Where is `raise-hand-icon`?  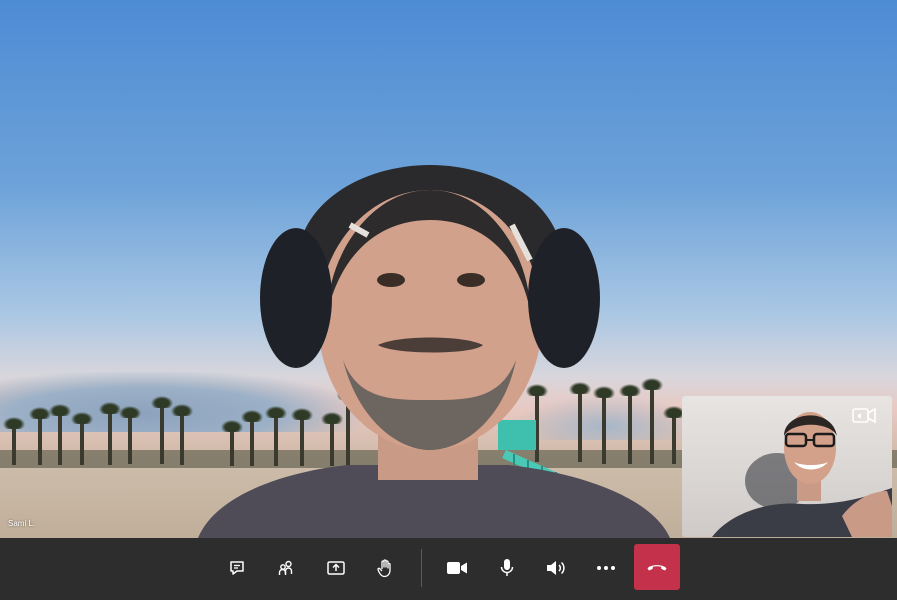 raise-hand-icon is located at coordinates (384, 568).